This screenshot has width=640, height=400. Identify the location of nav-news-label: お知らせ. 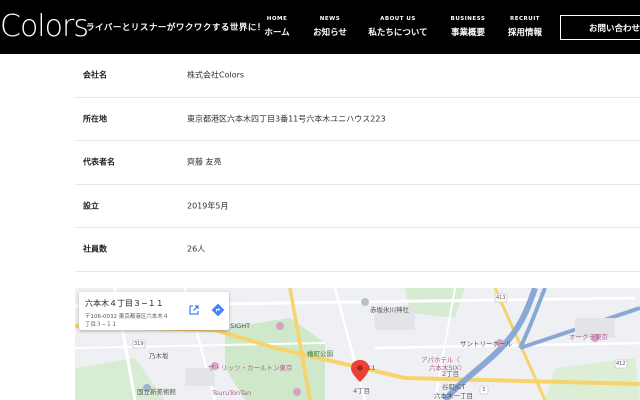
(330, 33).